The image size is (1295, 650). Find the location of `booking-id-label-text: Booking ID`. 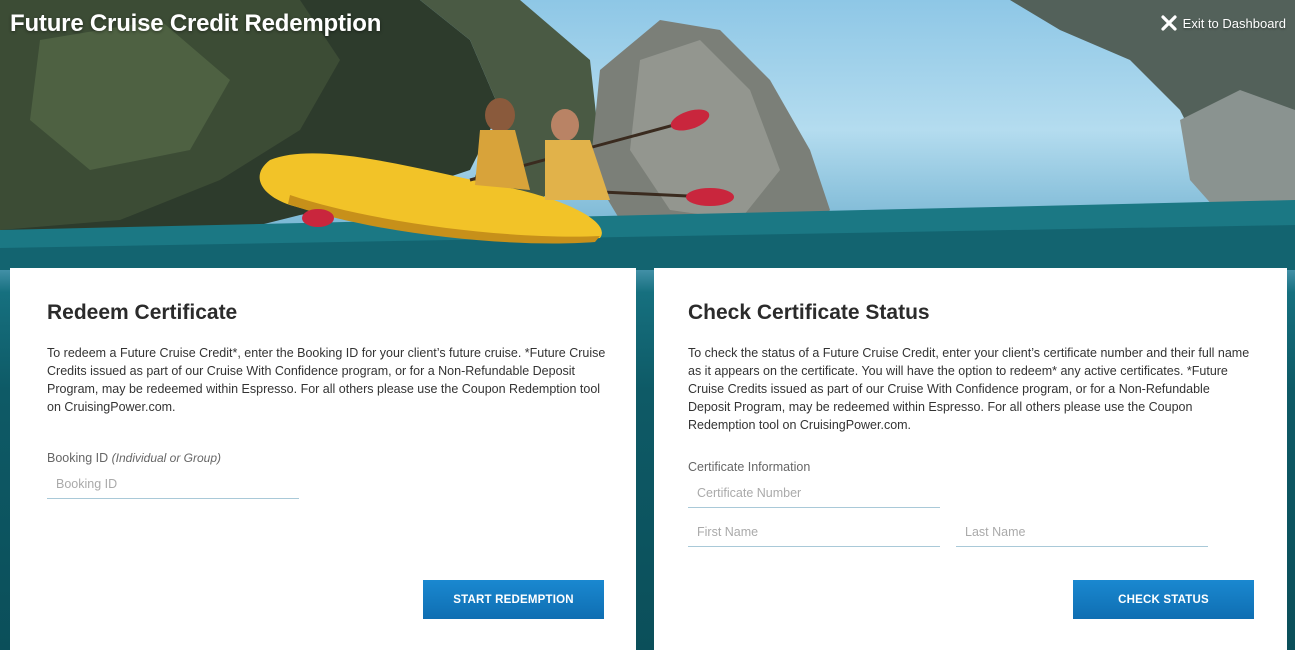

booking-id-label-text: Booking ID is located at coordinates (78, 458).